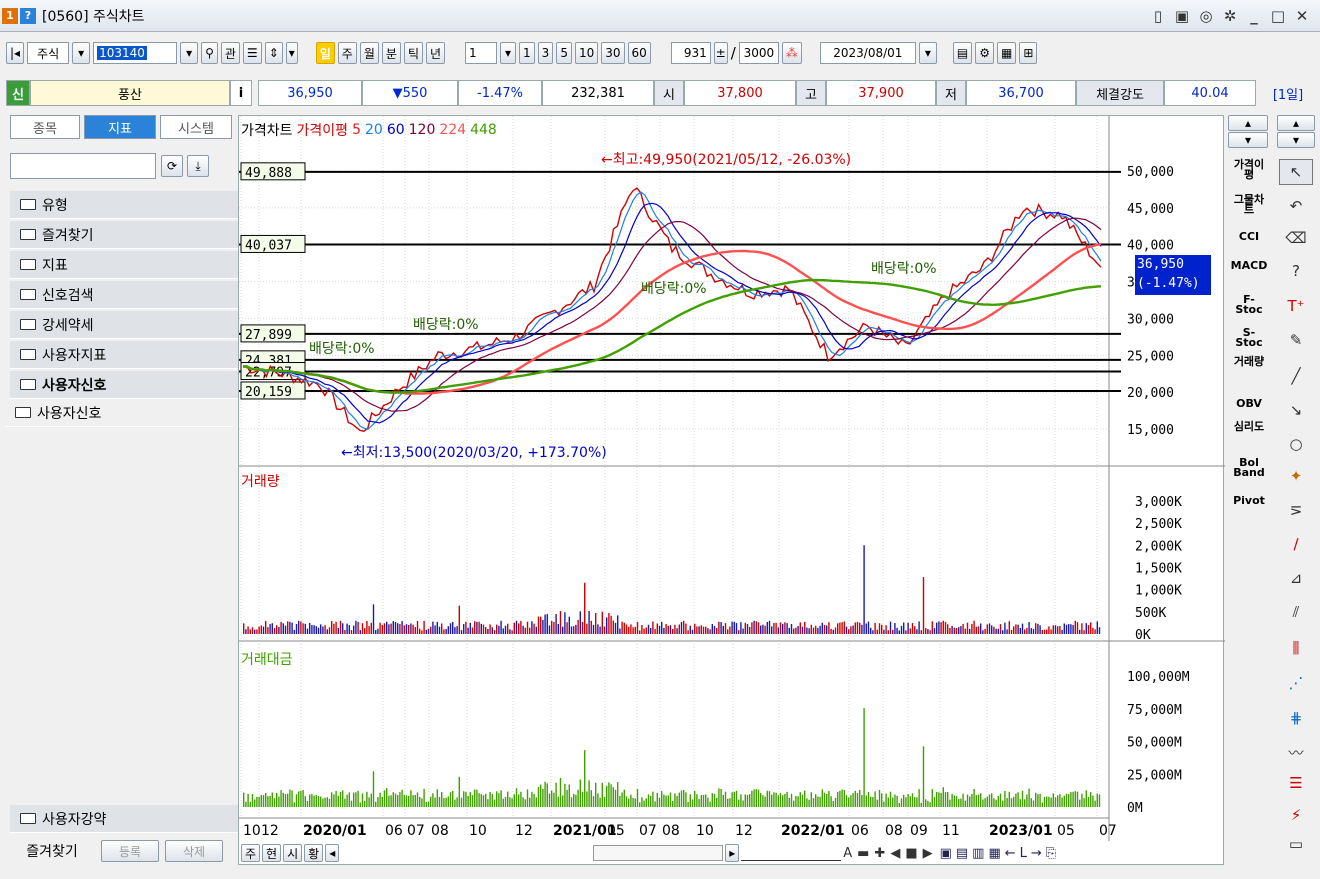 The height and width of the screenshot is (879, 1320). Describe the element at coordinates (435, 53) in the screenshot. I see `period-year-button: 년` at that location.